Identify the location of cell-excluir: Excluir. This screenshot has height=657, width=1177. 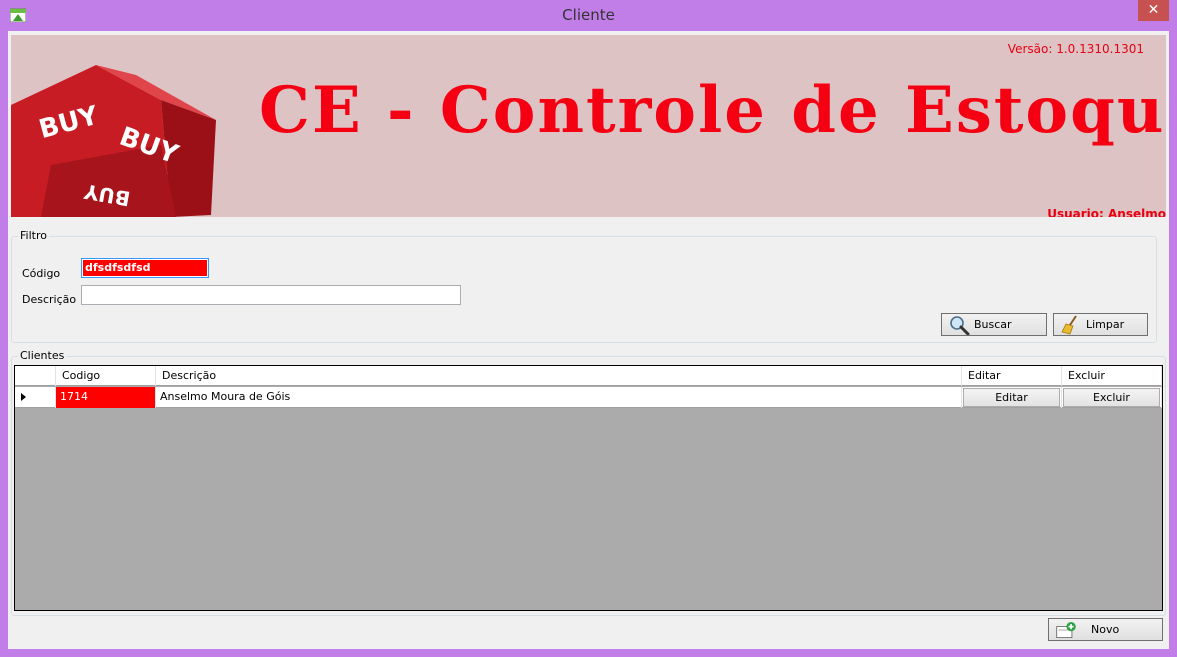
(1112, 397).